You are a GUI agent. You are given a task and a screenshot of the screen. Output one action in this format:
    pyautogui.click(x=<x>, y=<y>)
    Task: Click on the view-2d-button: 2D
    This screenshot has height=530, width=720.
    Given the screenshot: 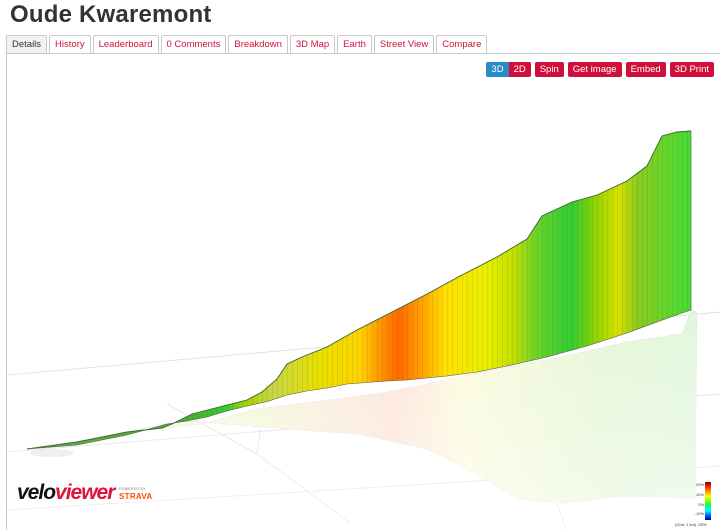 What is the action you would take?
    pyautogui.click(x=519, y=69)
    